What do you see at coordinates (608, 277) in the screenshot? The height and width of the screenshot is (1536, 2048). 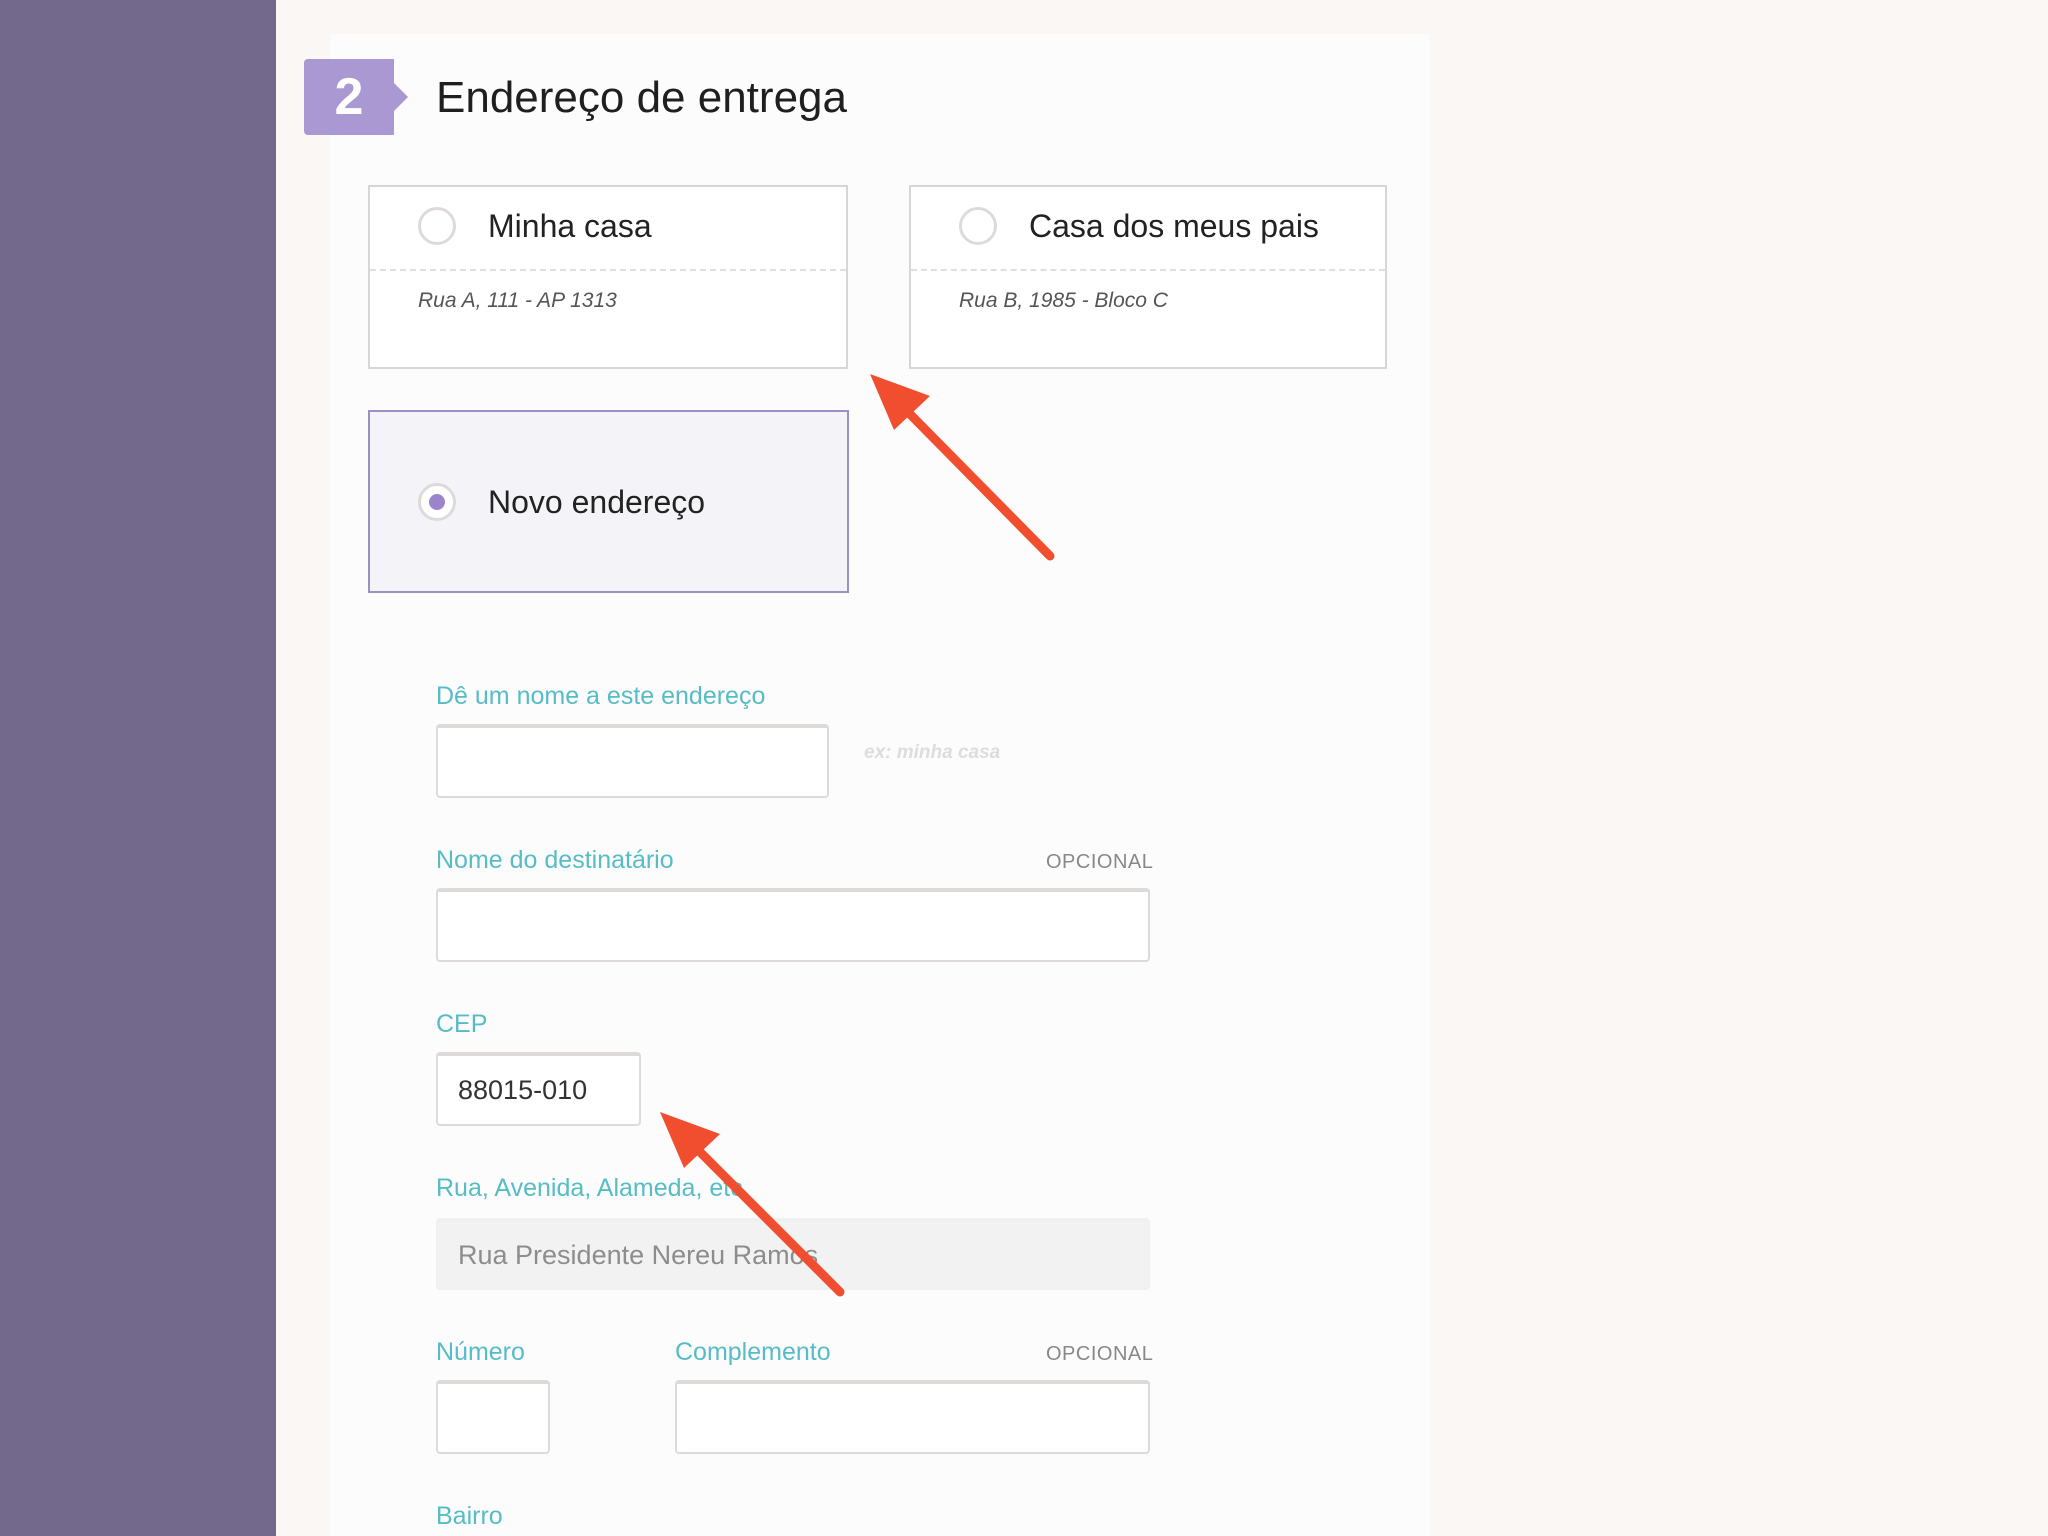 I see `address-option-minha-casa: Minha casa Rua A, 111 - AP 1313` at bounding box center [608, 277].